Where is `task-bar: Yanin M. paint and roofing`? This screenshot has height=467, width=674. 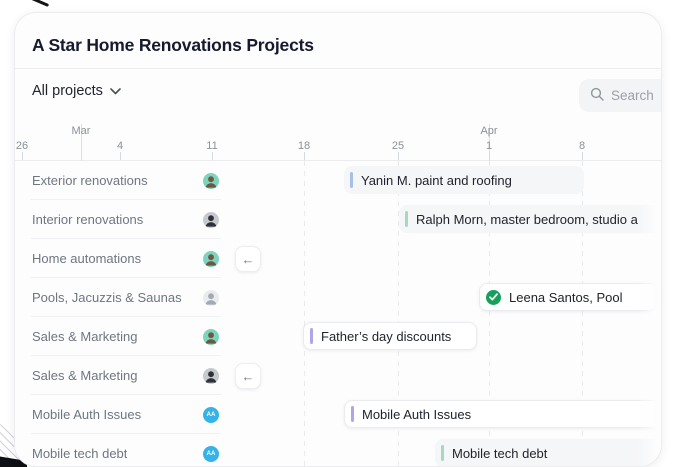 task-bar: Yanin M. paint and roofing is located at coordinates (464, 180).